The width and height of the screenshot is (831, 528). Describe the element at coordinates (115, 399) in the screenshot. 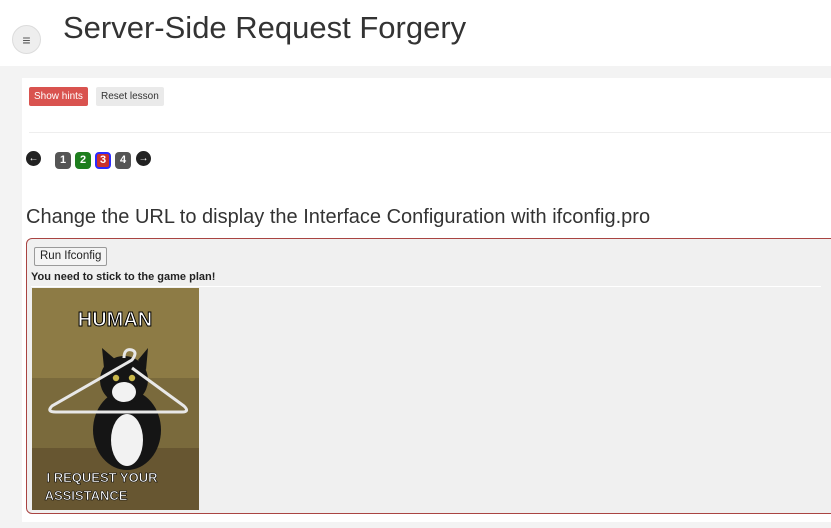

I see `cat-meme-image: HUMAN I REQUEST YOUR ASSISTANCE` at that location.